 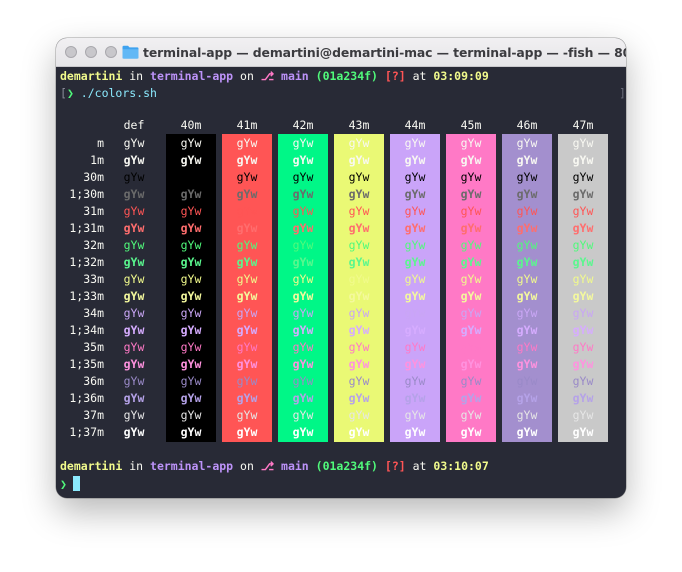 I want to click on column-header: 44m, so click(x=415, y=125).